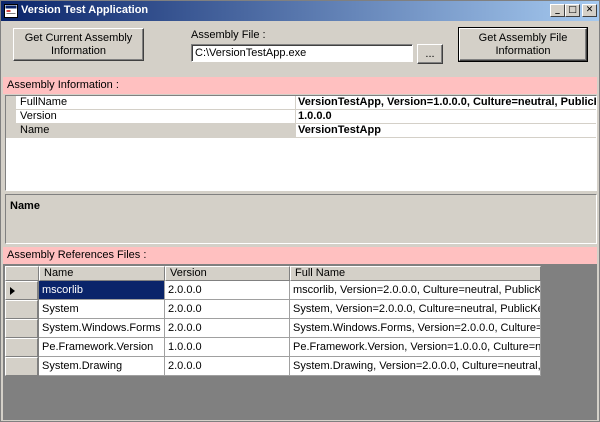 The width and height of the screenshot is (600, 422). I want to click on app-icon, so click(11, 11).